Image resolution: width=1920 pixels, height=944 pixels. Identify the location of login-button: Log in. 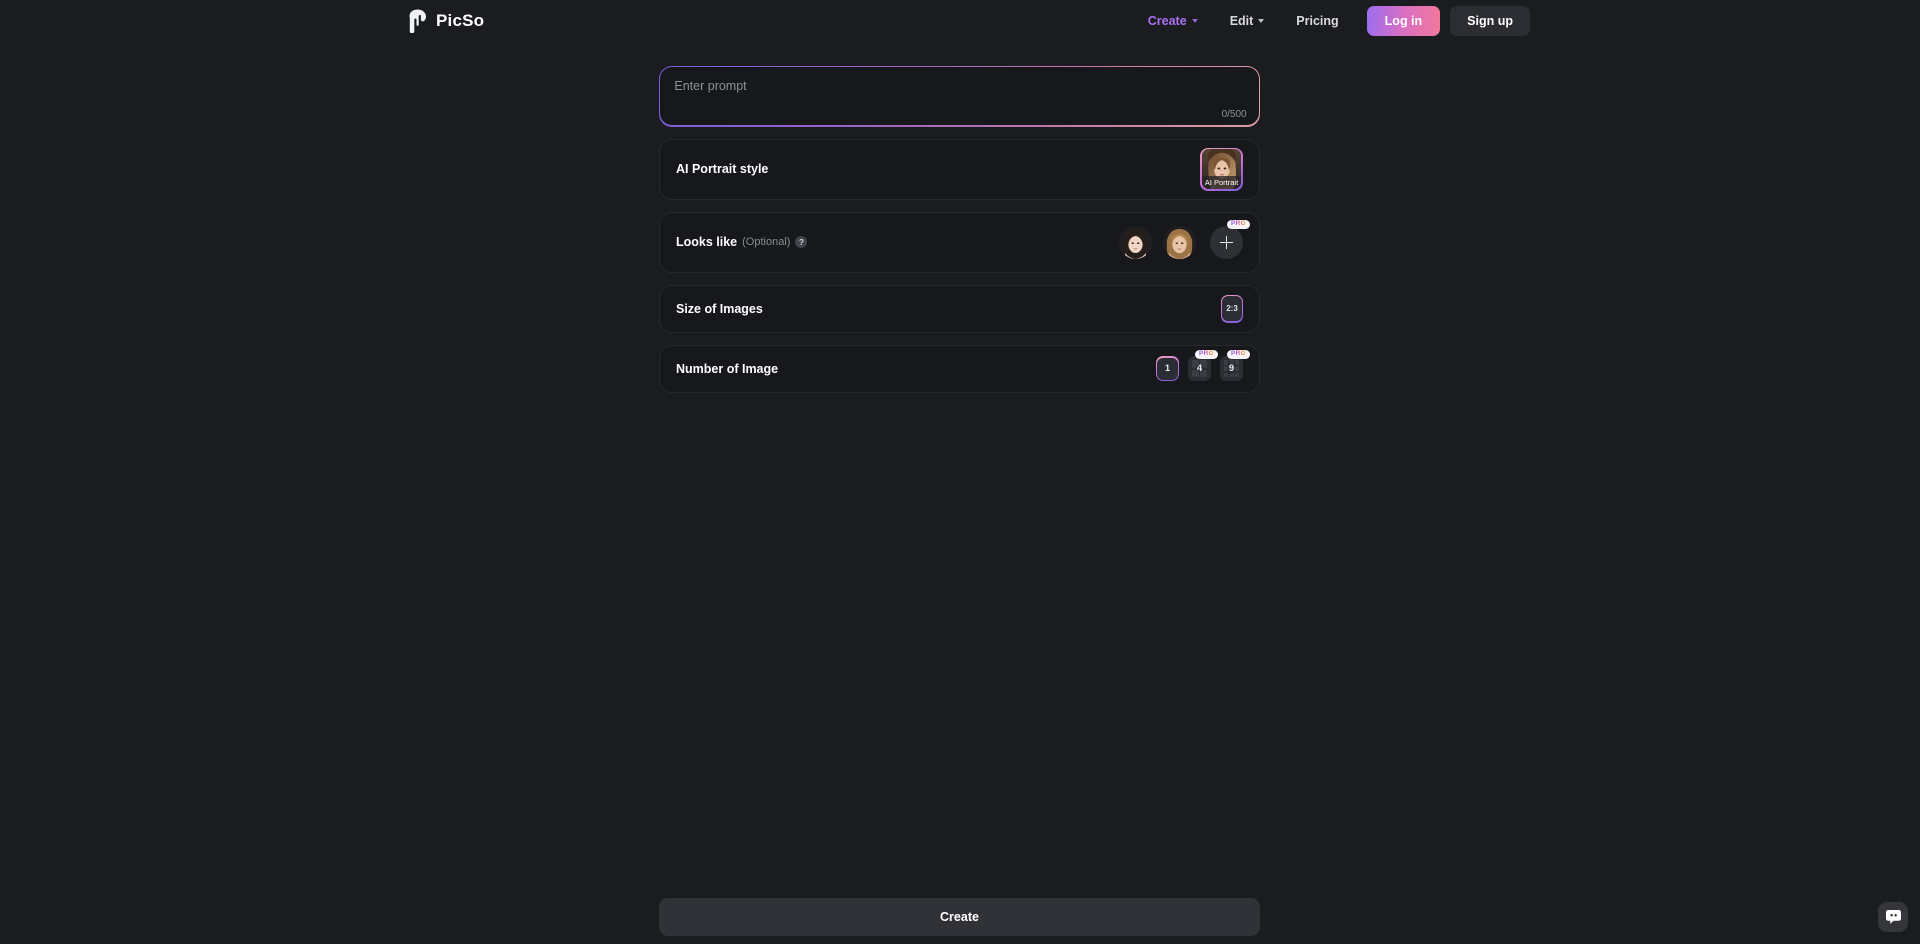
(1403, 21).